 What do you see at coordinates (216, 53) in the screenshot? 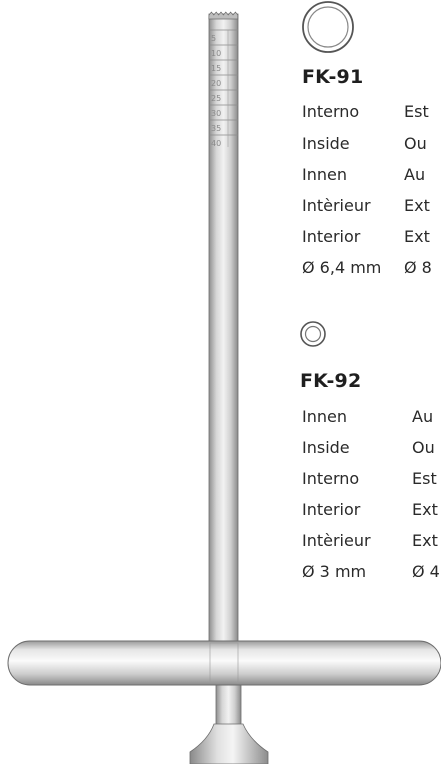
I see `scale-label: 10` at bounding box center [216, 53].